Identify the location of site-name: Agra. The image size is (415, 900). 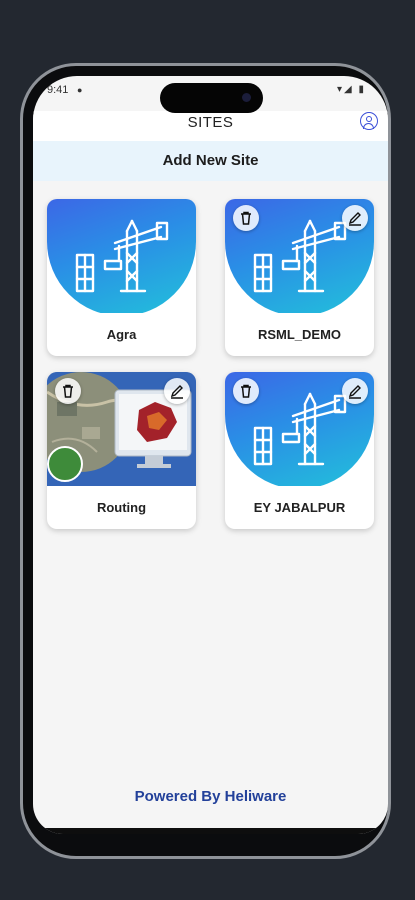
(121, 334).